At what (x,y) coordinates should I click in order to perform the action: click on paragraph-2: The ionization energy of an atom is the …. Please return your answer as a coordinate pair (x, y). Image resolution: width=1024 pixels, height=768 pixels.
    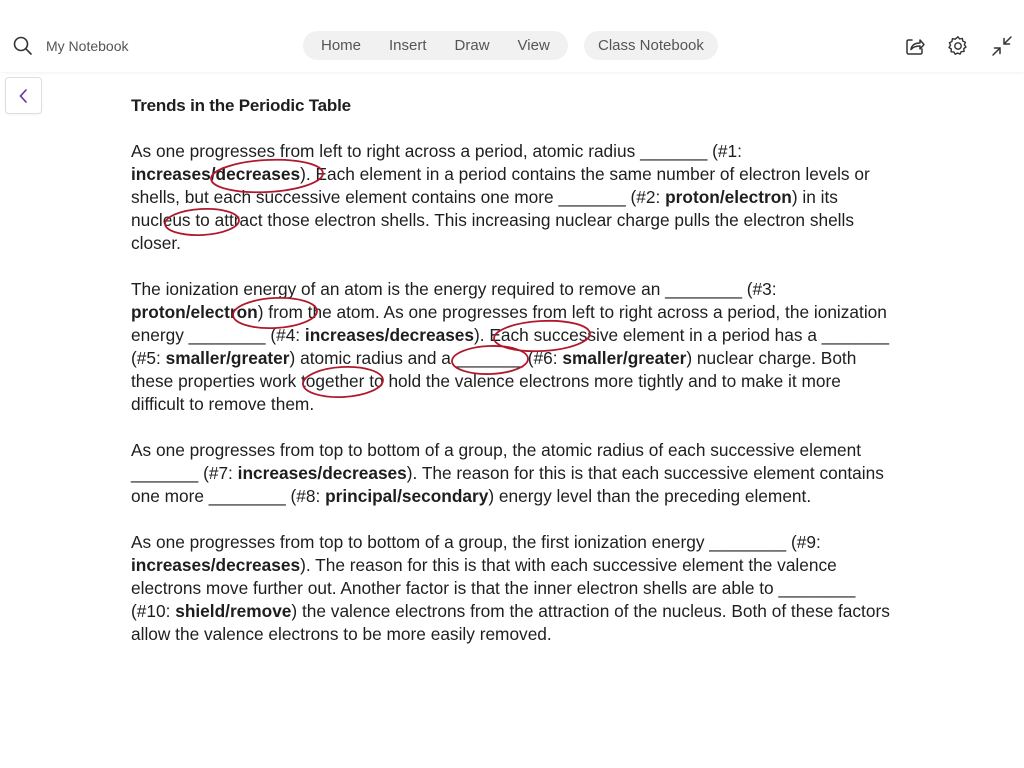
    Looking at the image, I should click on (510, 346).